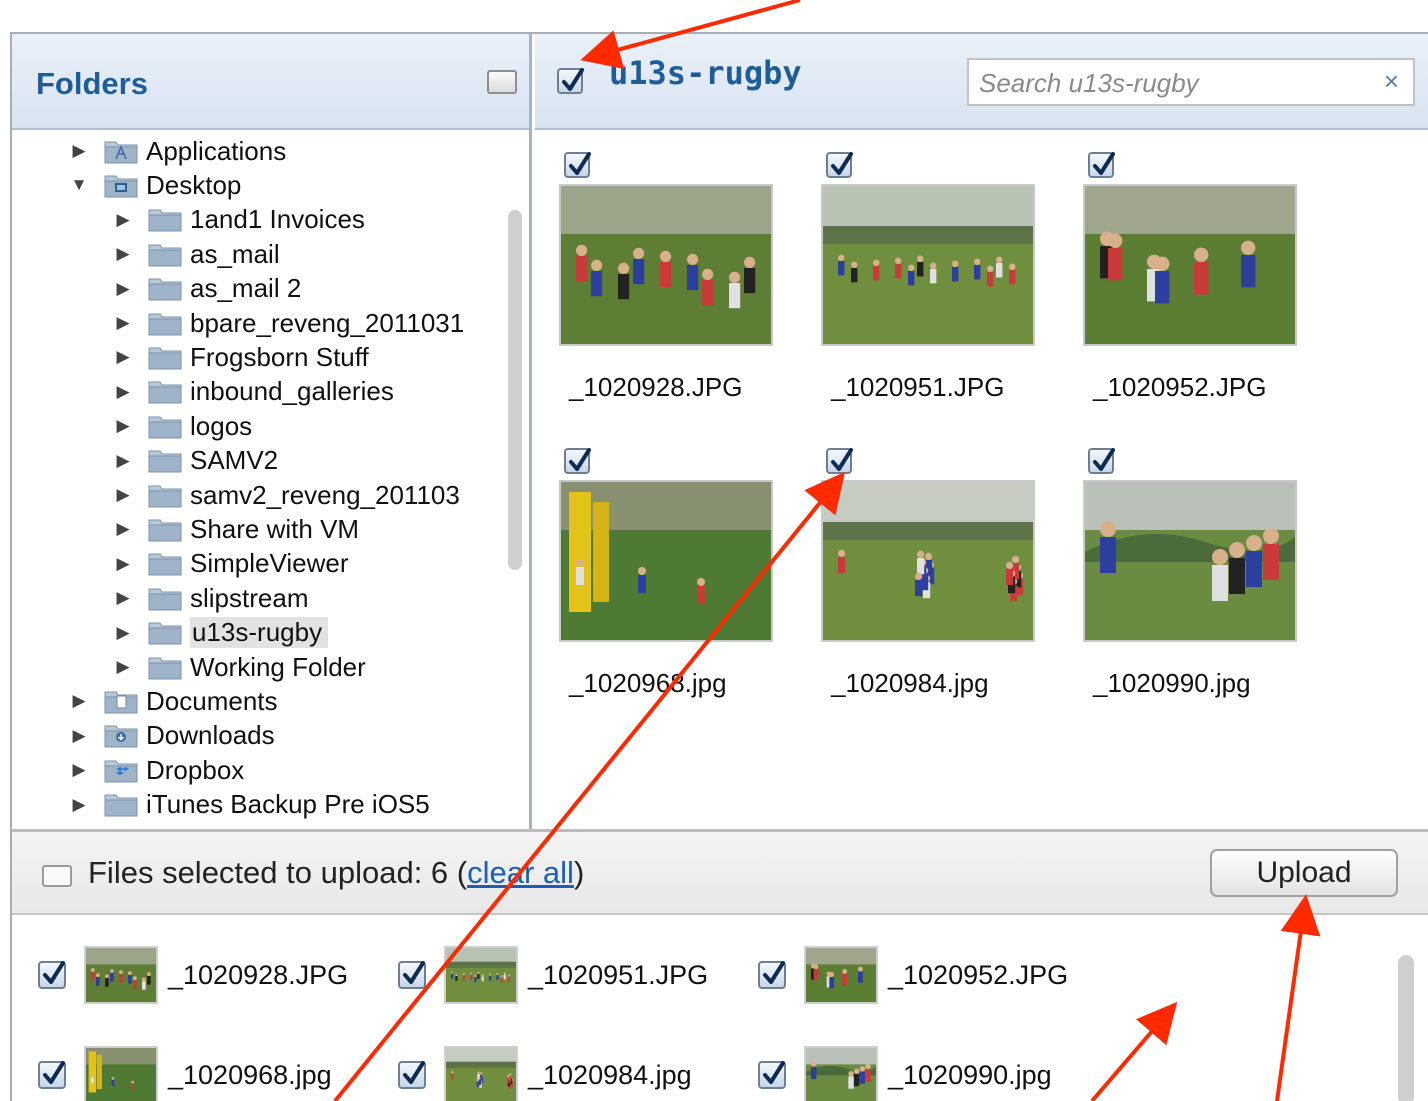 This screenshot has width=1428, height=1101. I want to click on folder-tree-item: ▶ inbound_galleries, so click(252, 392).